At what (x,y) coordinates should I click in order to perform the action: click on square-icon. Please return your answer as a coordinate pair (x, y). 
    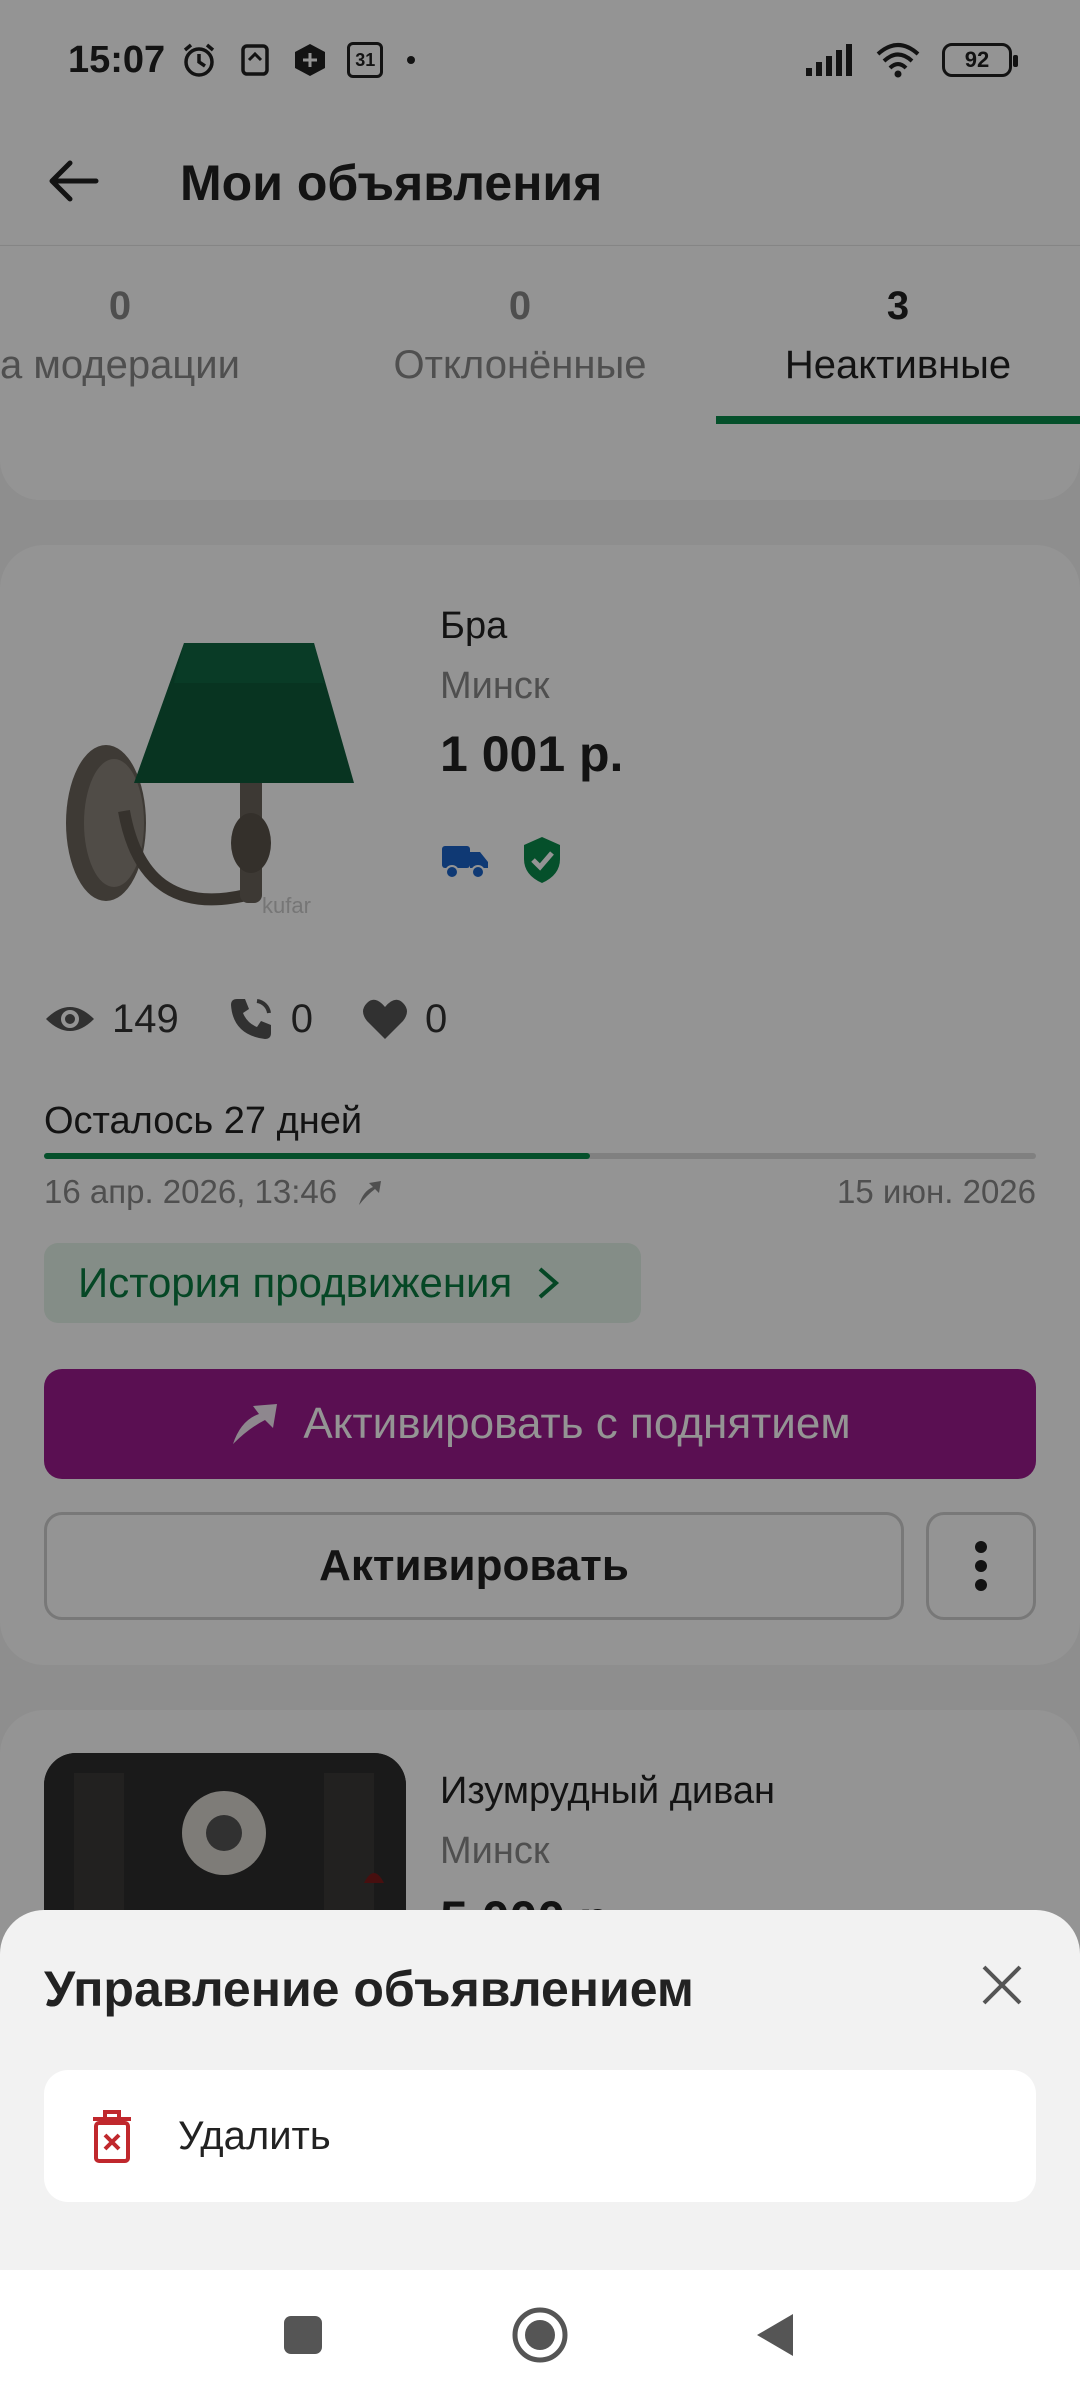
    Looking at the image, I should click on (303, 2335).